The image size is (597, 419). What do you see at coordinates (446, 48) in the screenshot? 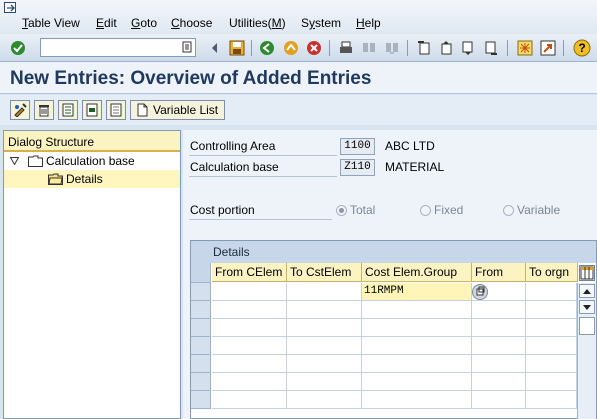
I see `previous-page-icon` at bounding box center [446, 48].